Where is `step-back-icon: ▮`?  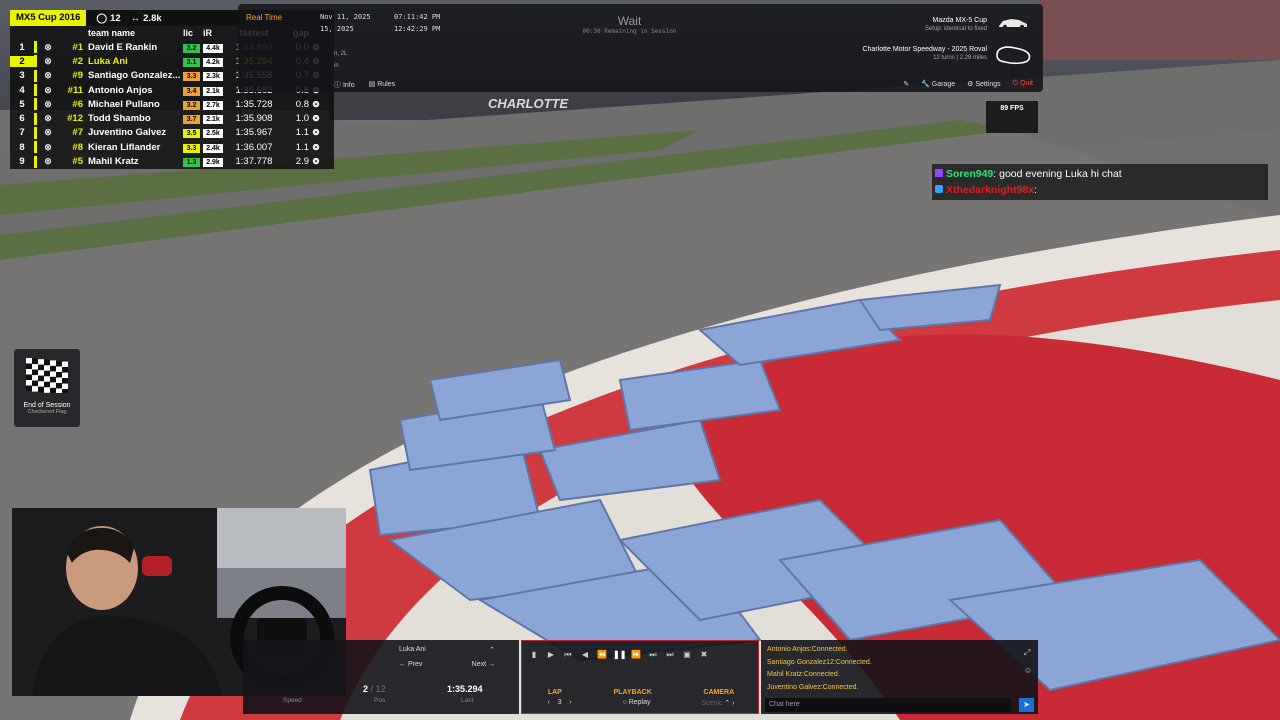 step-back-icon: ▮ is located at coordinates (534, 655).